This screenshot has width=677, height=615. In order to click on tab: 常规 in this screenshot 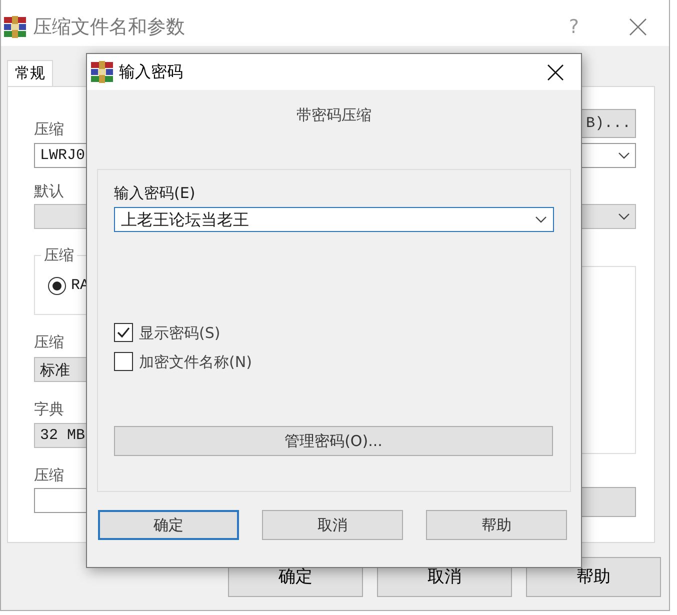, I will do `click(30, 73)`.